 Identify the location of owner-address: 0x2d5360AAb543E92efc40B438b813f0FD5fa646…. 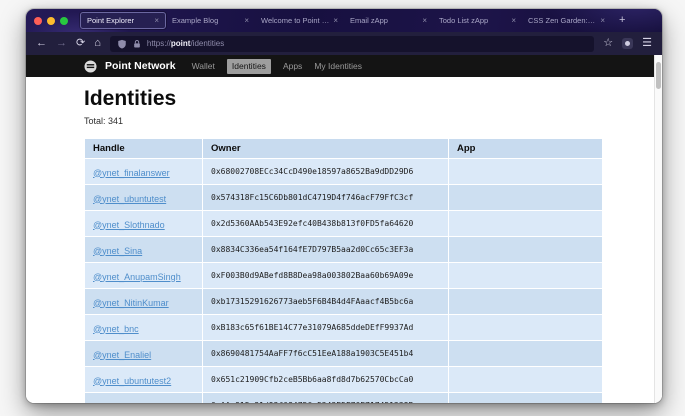
(325, 223).